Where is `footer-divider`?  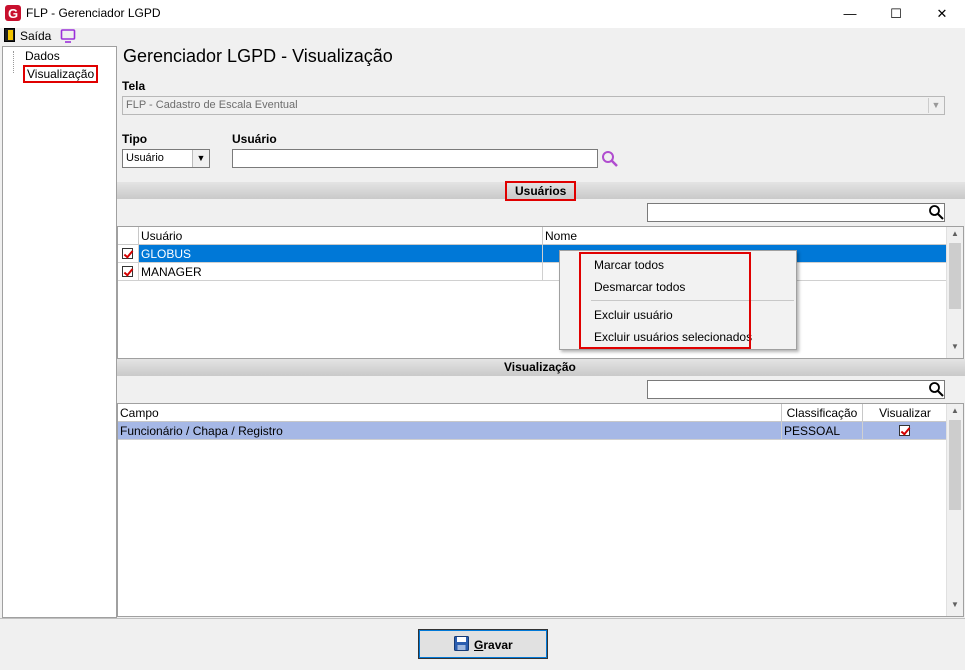
footer-divider is located at coordinates (482, 618).